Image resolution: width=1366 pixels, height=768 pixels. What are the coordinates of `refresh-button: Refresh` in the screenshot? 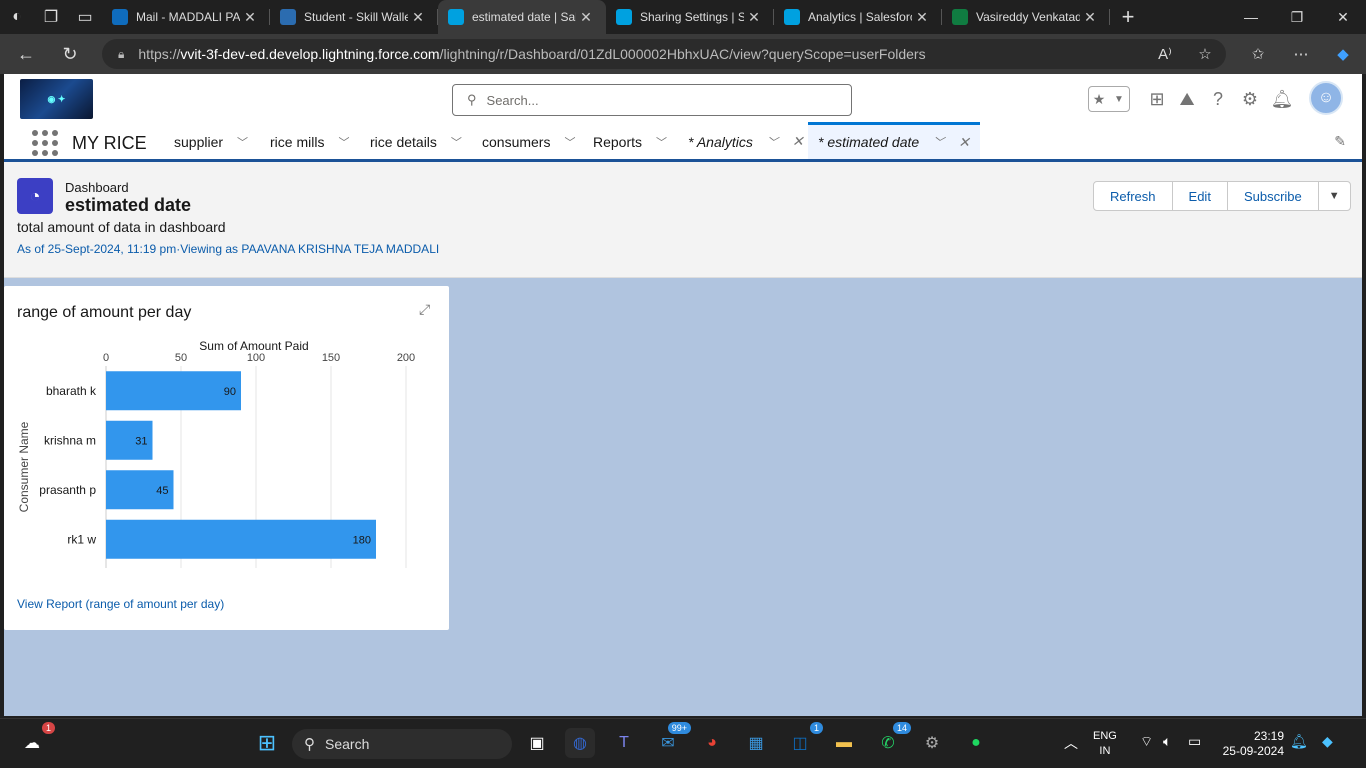 It's located at (1133, 196).